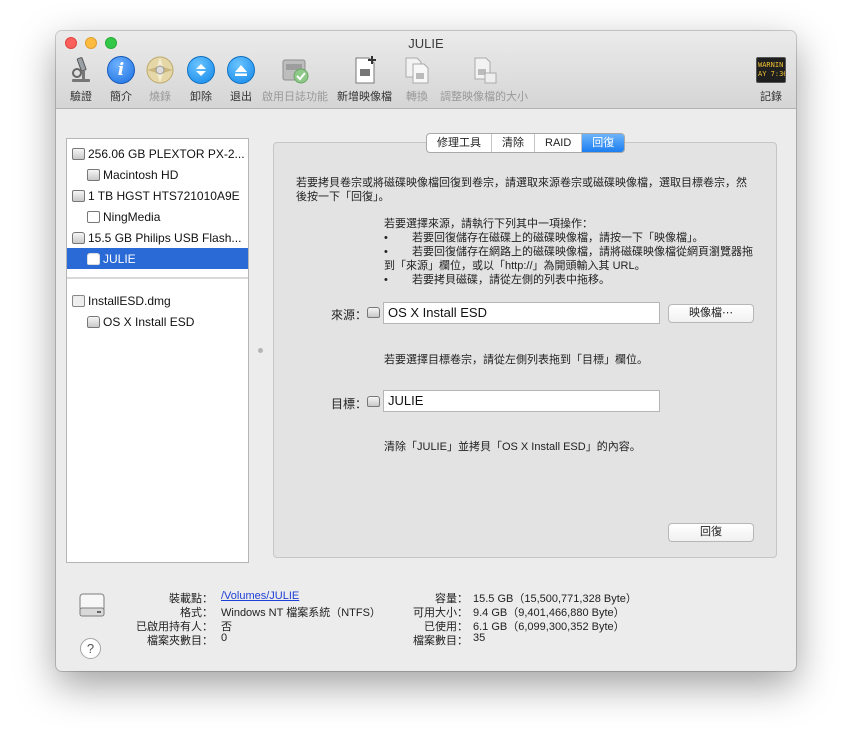 The height and width of the screenshot is (752, 852). I want to click on file-count-value: 35, so click(479, 638).